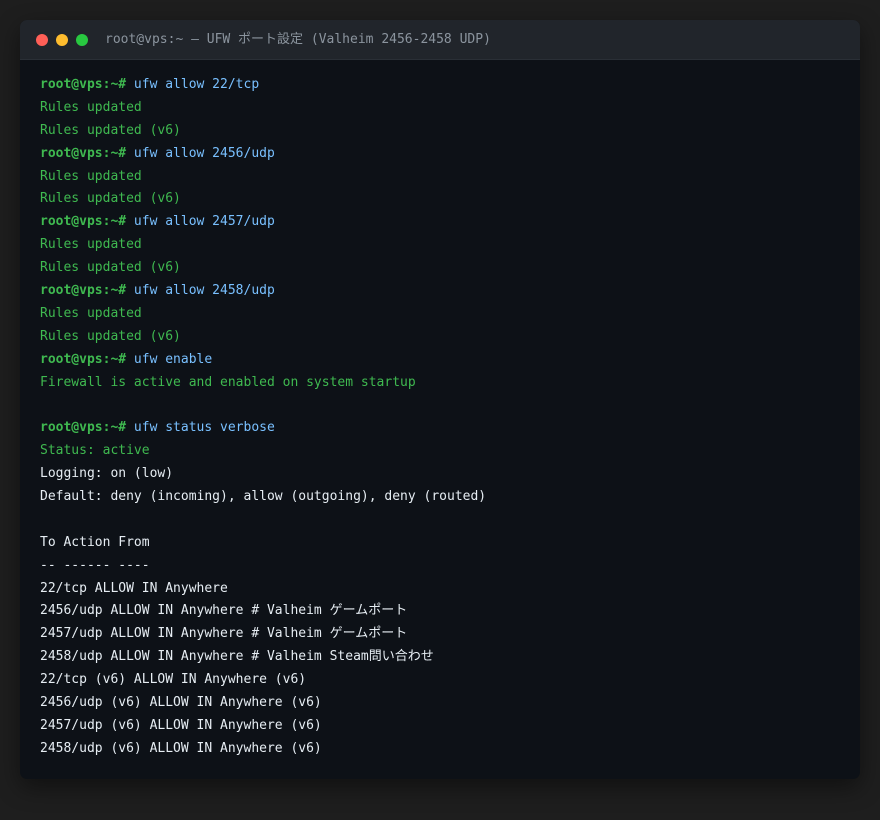  I want to click on command-text: ufw allow 2457/udp, so click(200, 222).